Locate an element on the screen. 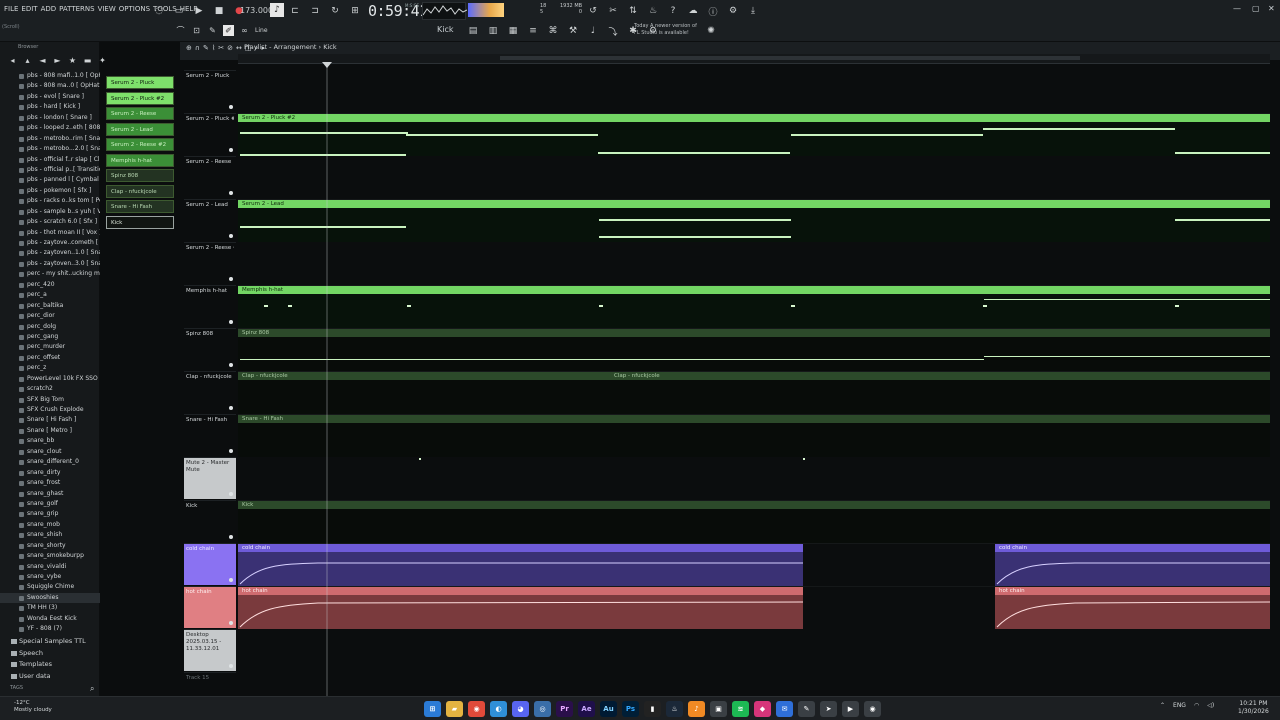 The image size is (1280, 720). browser-item: Snare [ Hi Fash ] is located at coordinates (50, 420).